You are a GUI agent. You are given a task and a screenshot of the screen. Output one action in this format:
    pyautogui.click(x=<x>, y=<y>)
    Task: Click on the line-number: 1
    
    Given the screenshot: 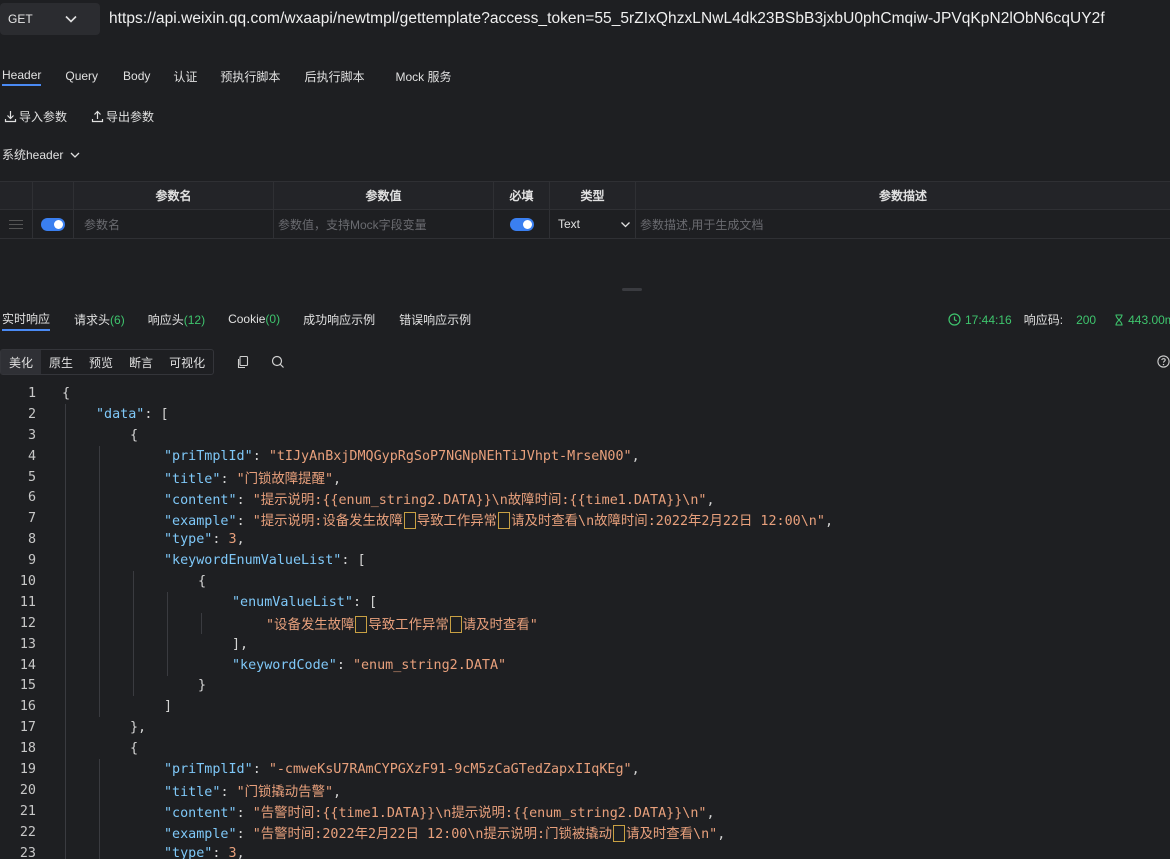 What is the action you would take?
    pyautogui.click(x=31, y=393)
    